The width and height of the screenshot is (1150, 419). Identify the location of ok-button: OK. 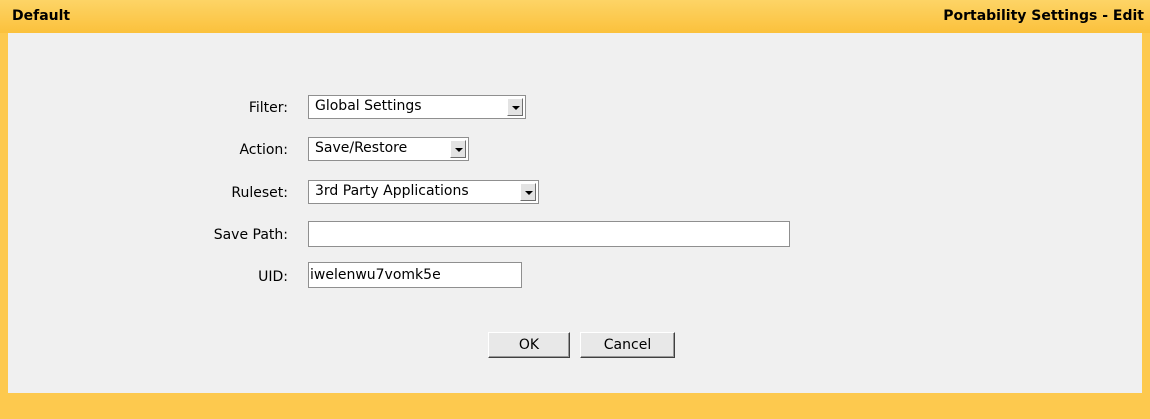
(529, 345).